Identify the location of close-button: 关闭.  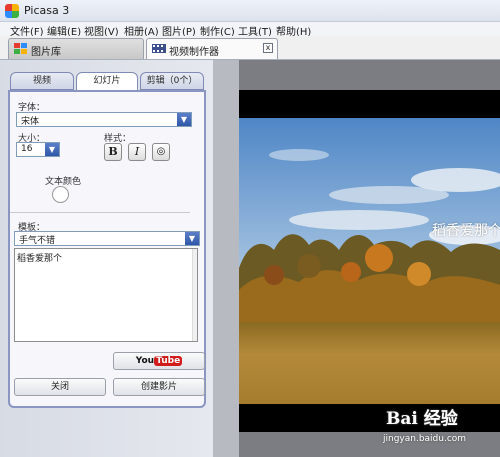
(60, 387).